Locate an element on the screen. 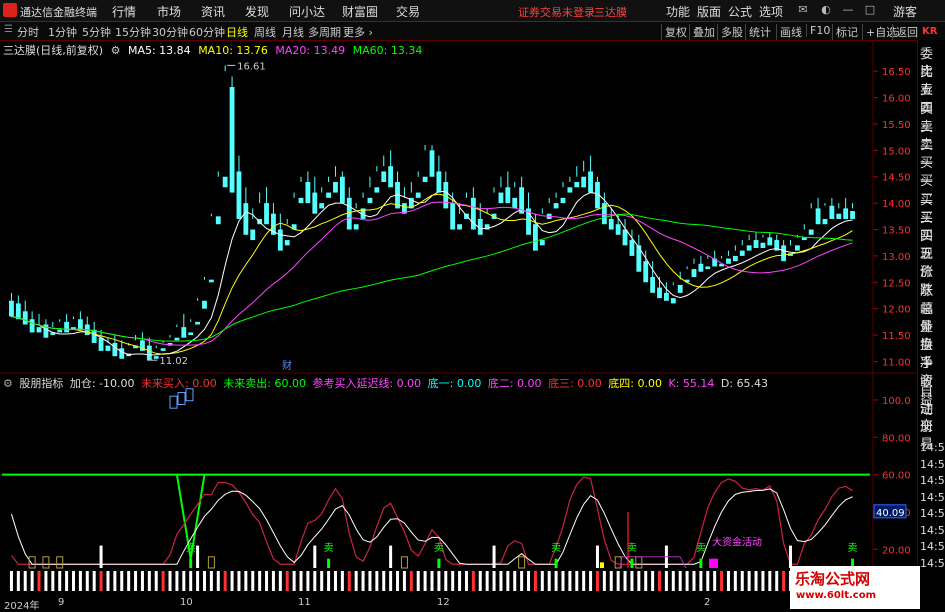 The image size is (945, 612). minimize-icon: — is located at coordinates (848, 9).